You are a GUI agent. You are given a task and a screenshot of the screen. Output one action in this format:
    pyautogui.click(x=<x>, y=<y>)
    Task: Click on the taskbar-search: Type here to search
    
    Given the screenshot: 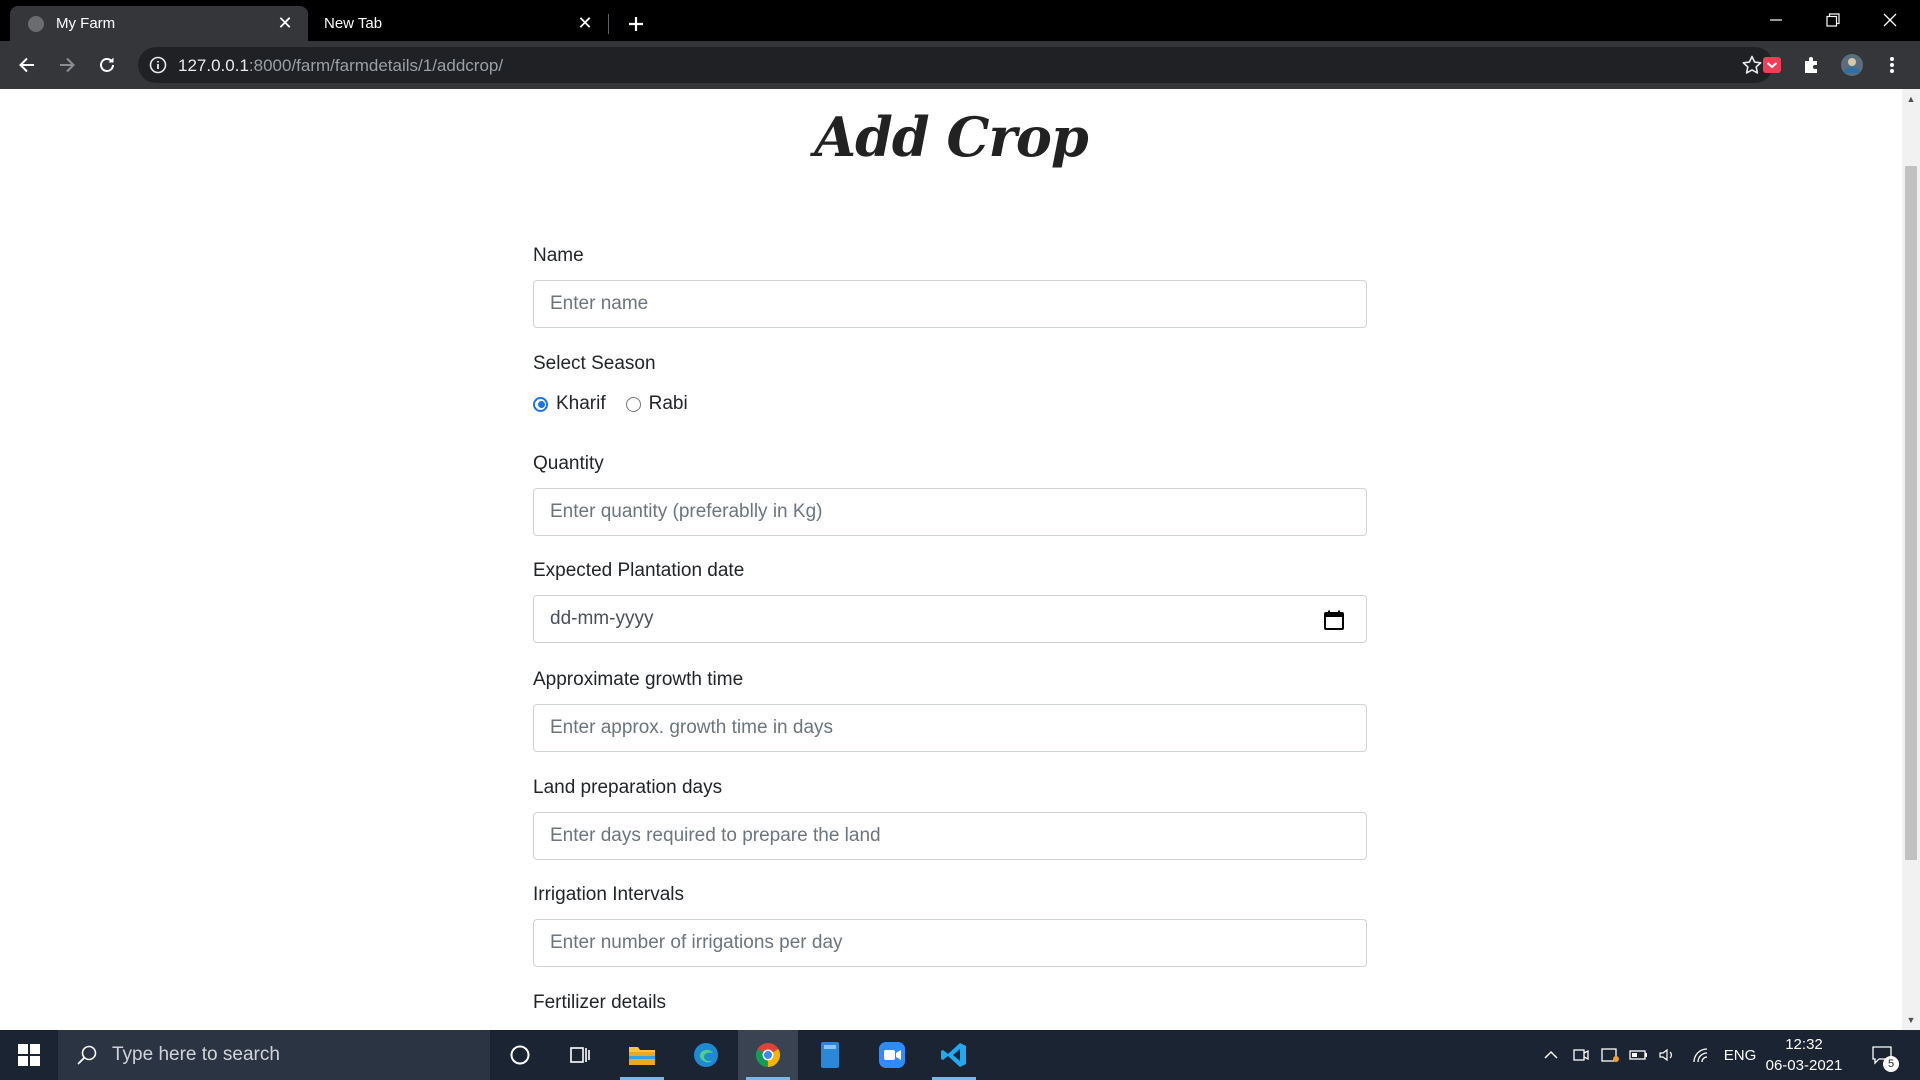 What is the action you would take?
    pyautogui.click(x=274, y=1055)
    